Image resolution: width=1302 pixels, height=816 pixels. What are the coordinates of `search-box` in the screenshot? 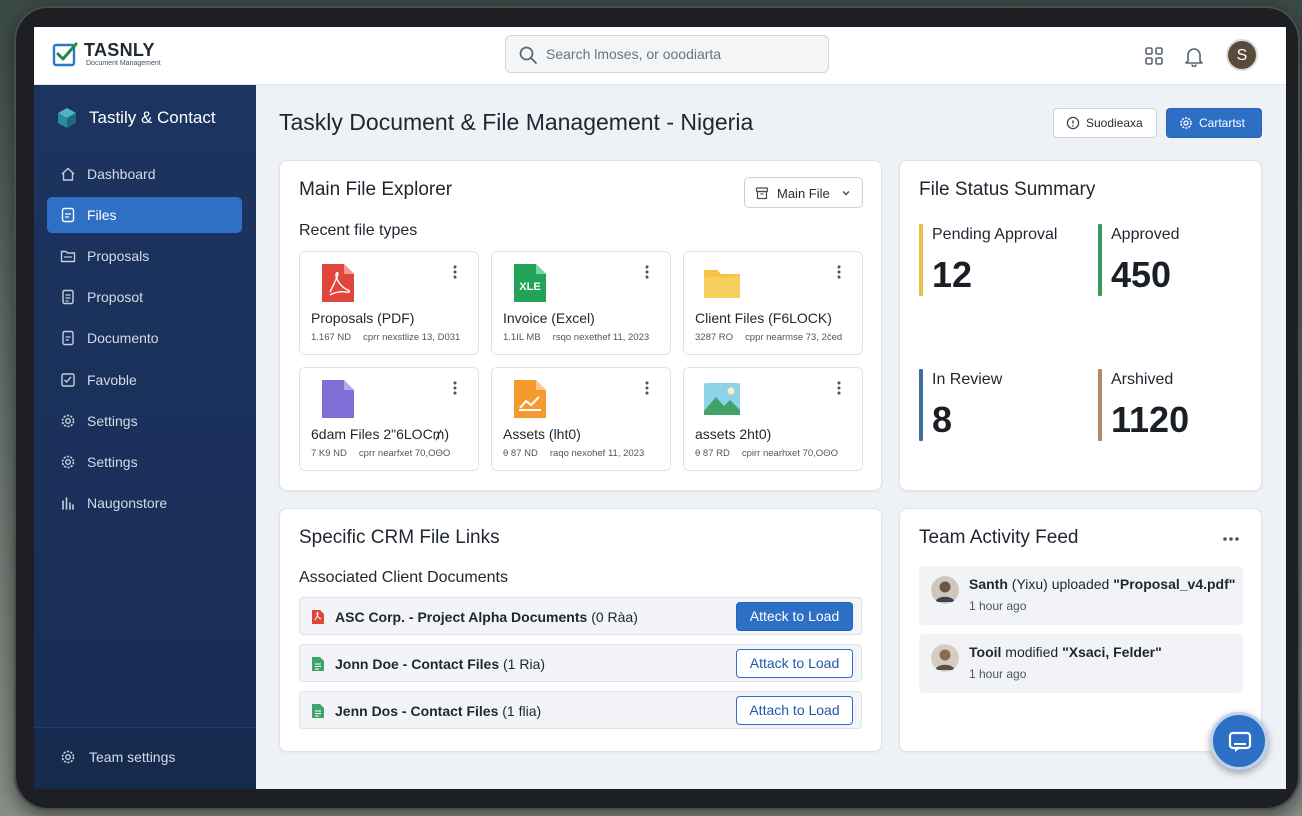 It's located at (667, 54).